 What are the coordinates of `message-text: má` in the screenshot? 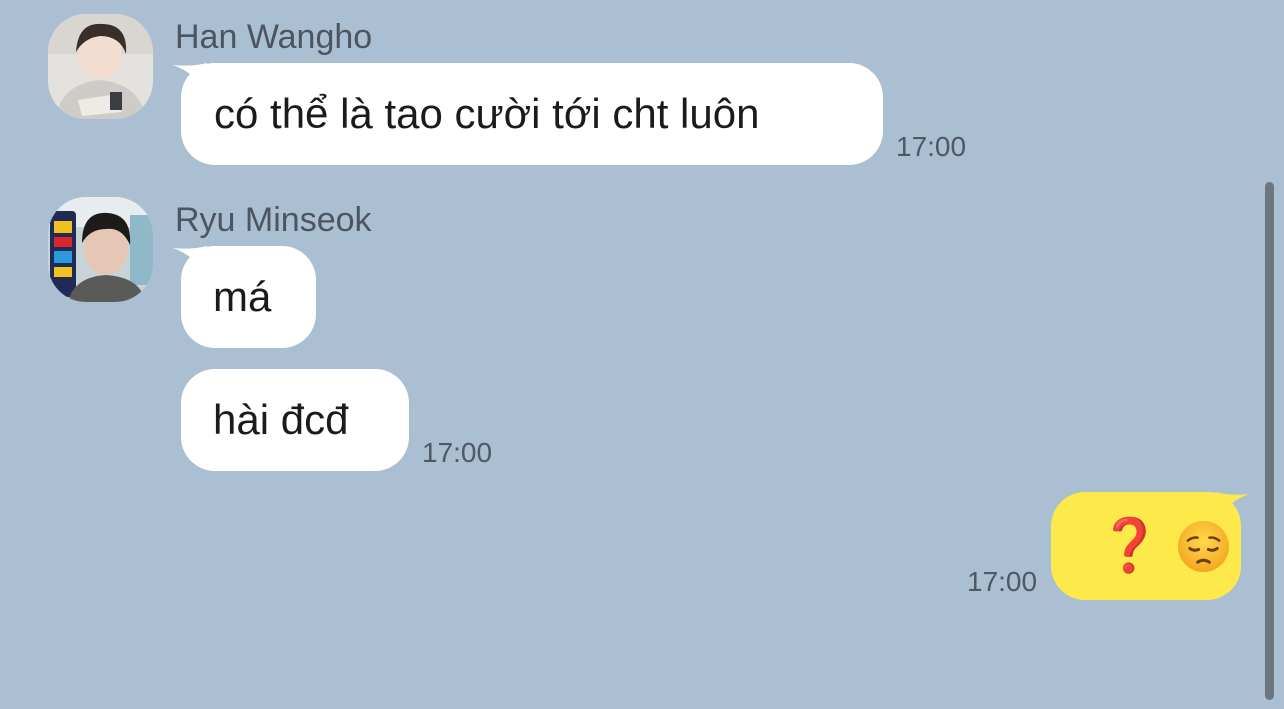 It's located at (242, 296).